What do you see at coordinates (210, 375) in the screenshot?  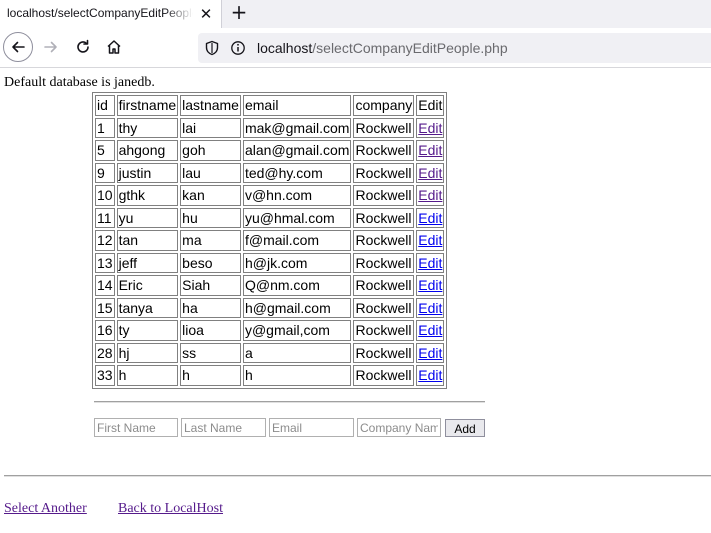 I see `cell-lastname: h` at bounding box center [210, 375].